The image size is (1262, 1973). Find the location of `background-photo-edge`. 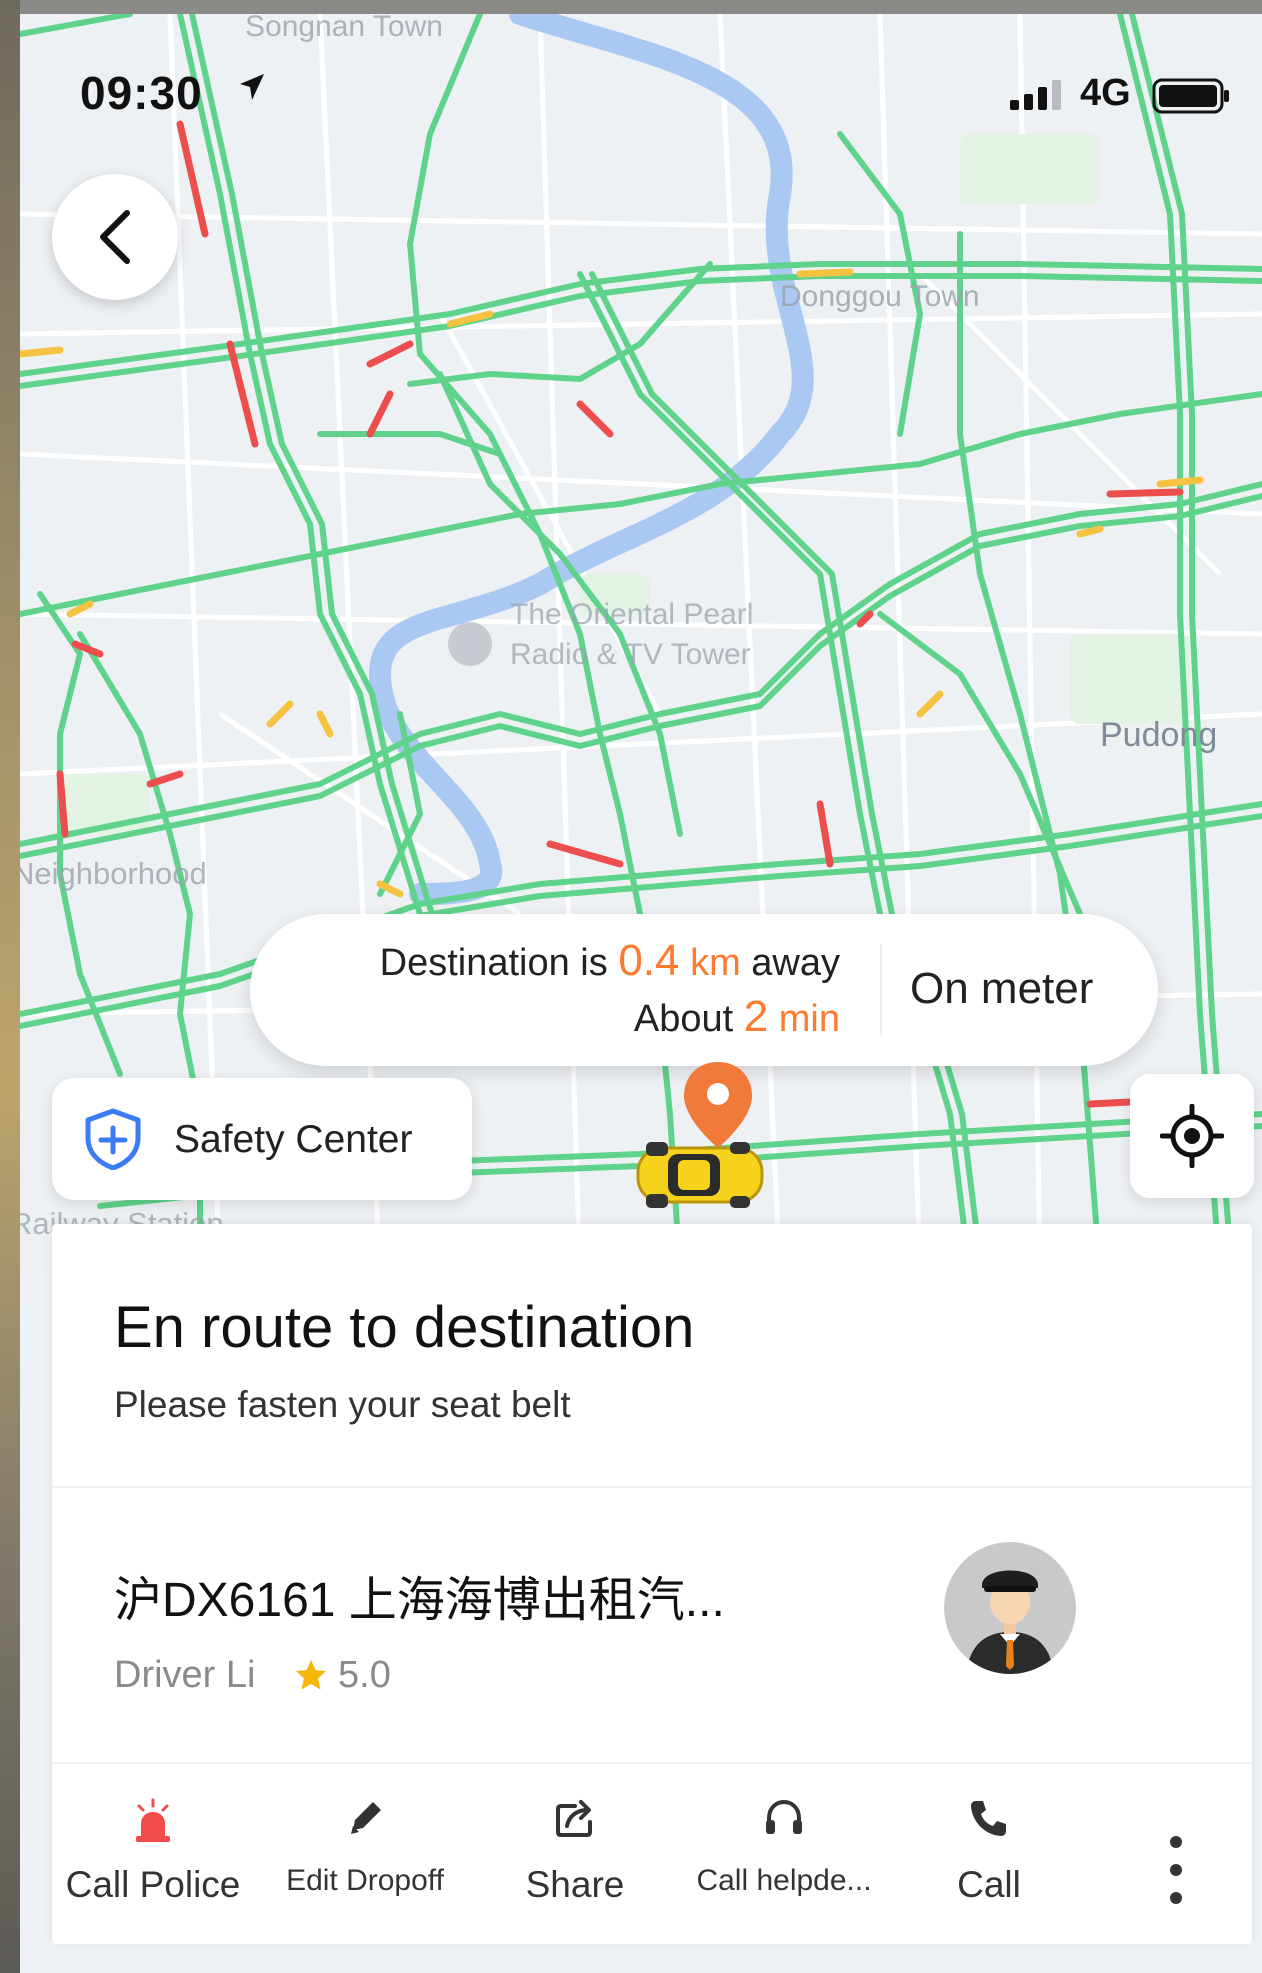

background-photo-edge is located at coordinates (10, 986).